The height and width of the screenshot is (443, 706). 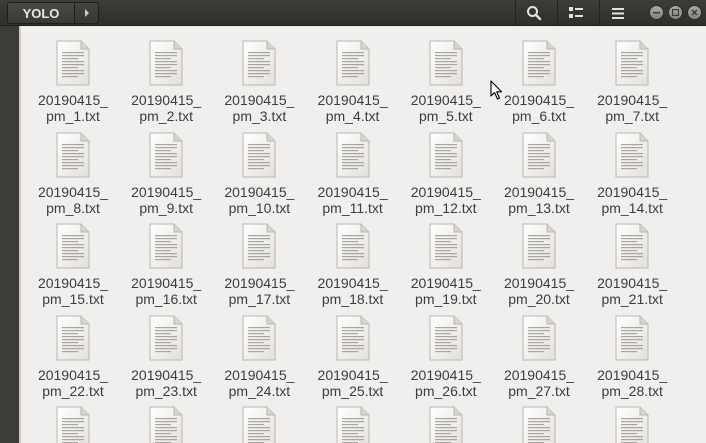 I want to click on file-item: 20190415_ pm_6.txt, so click(x=539, y=82).